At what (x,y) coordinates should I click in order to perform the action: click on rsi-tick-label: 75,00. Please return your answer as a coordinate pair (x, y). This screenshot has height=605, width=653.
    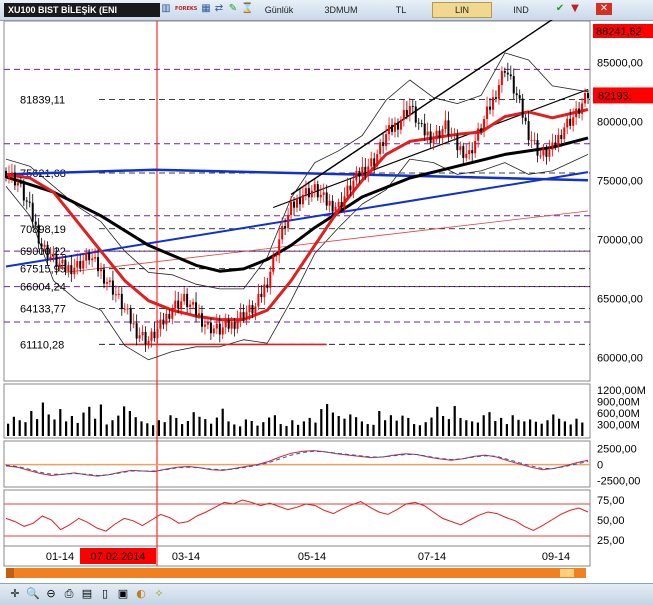
    Looking at the image, I should click on (611, 501).